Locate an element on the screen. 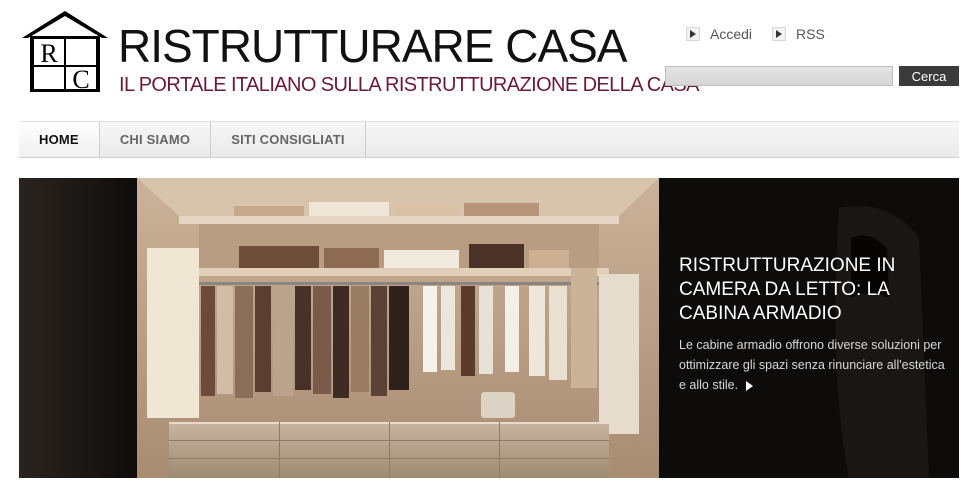 The height and width of the screenshot is (486, 968). login-link: Accedi is located at coordinates (719, 34).